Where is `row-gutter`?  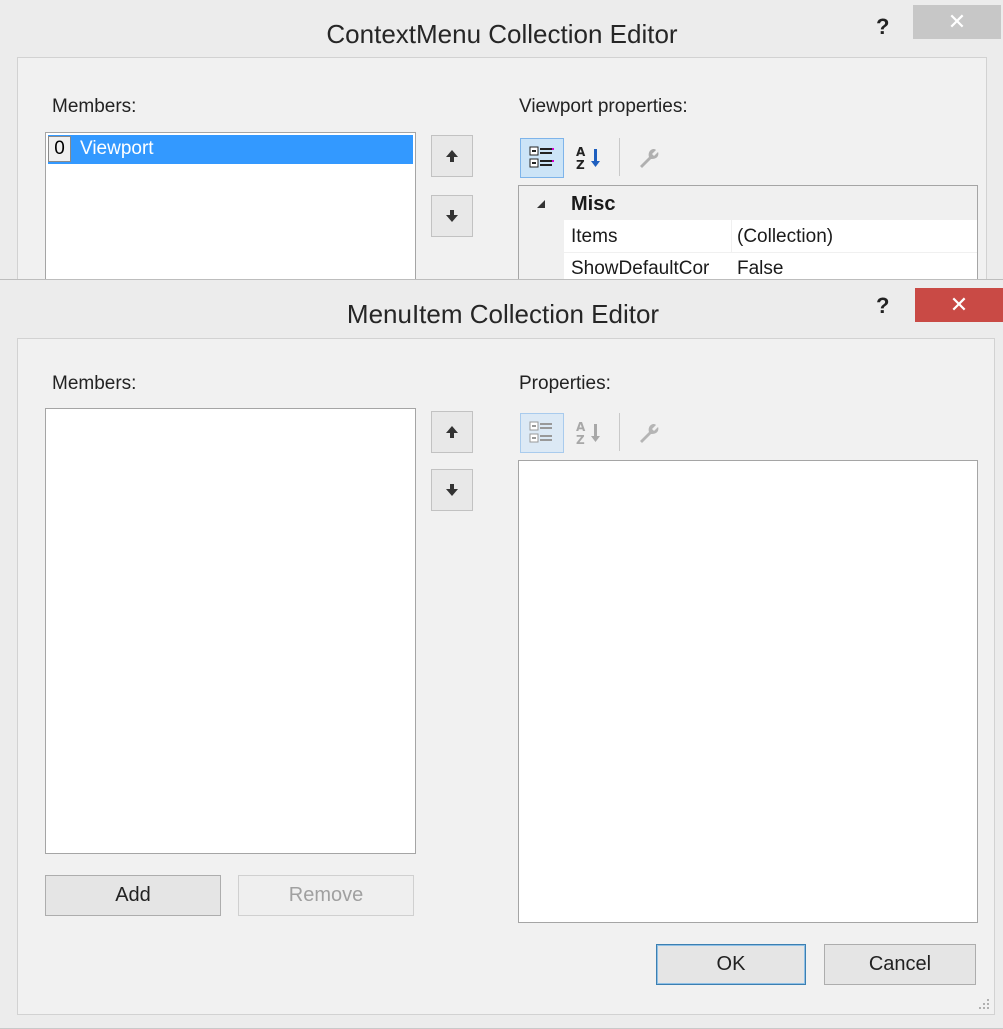 row-gutter is located at coordinates (541, 236).